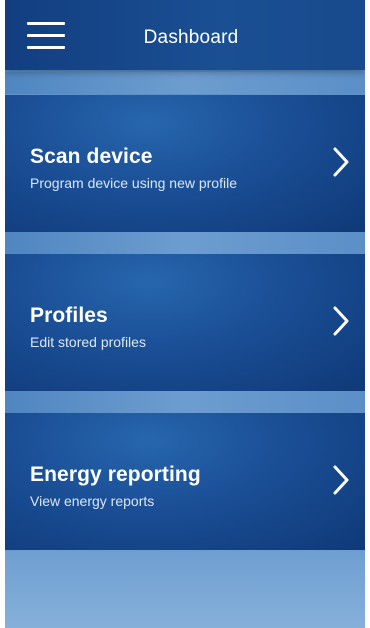 The width and height of the screenshot is (370, 628). I want to click on card-title: Scan device, so click(91, 156).